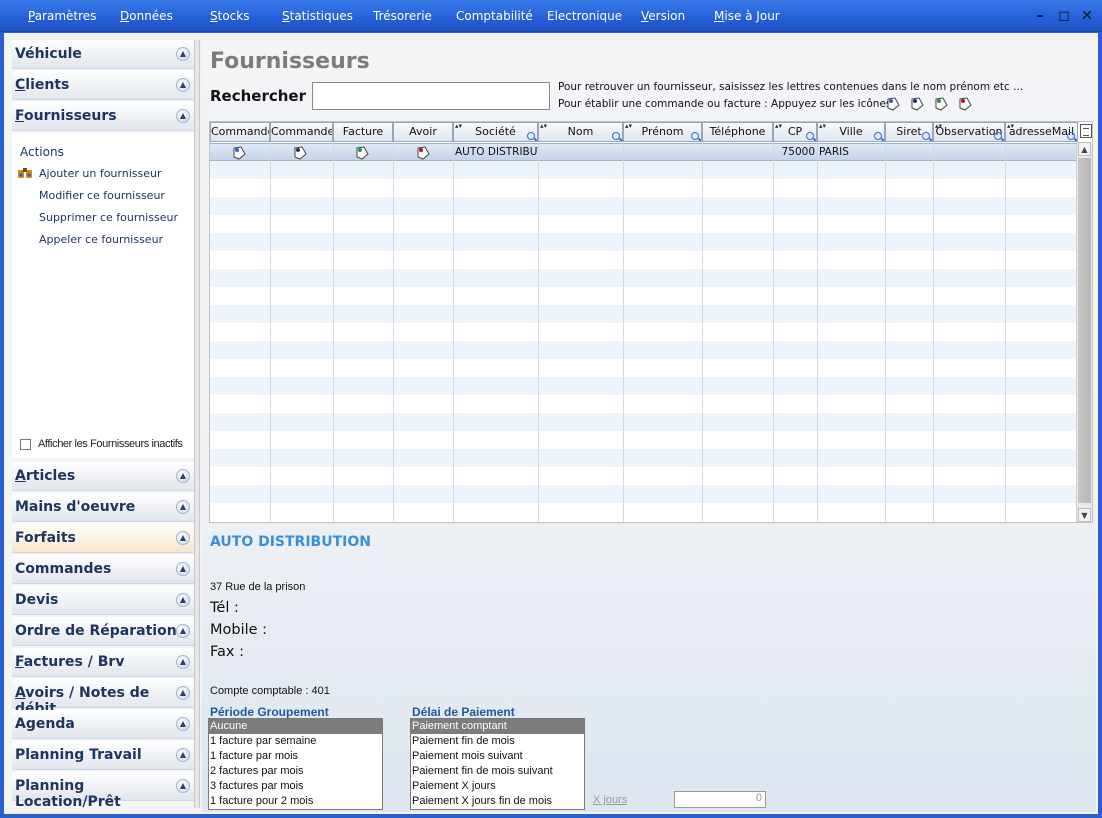 Image resolution: width=1102 pixels, height=818 pixels. I want to click on list-option: Aucune, so click(295, 726).